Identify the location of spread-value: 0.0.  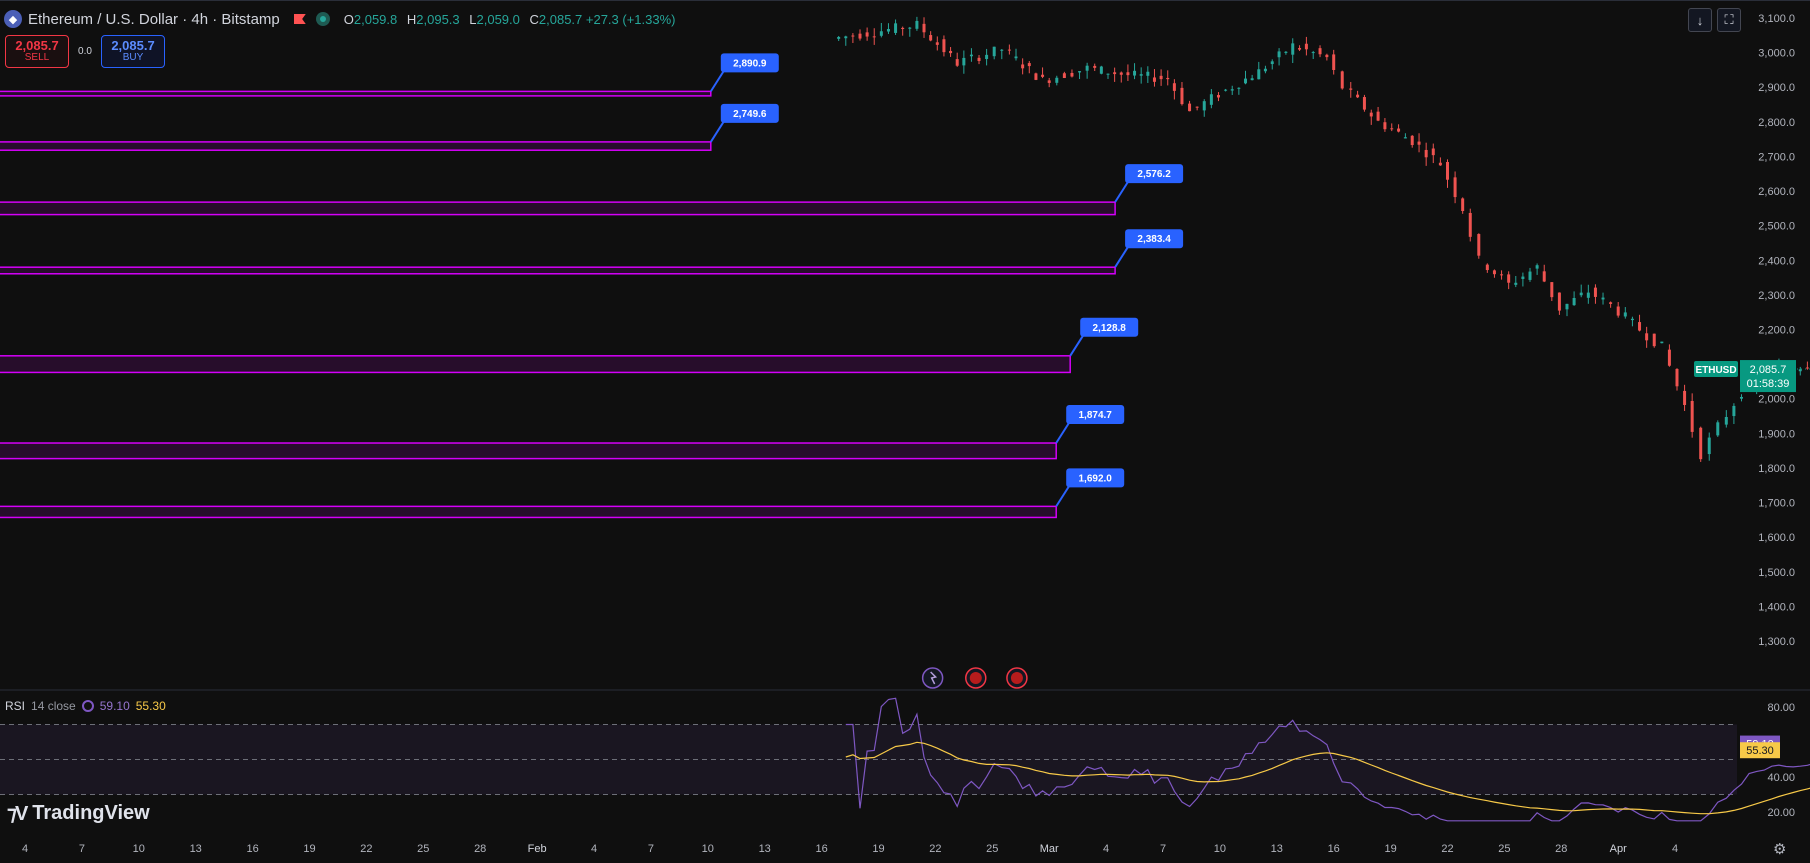
(85, 51).